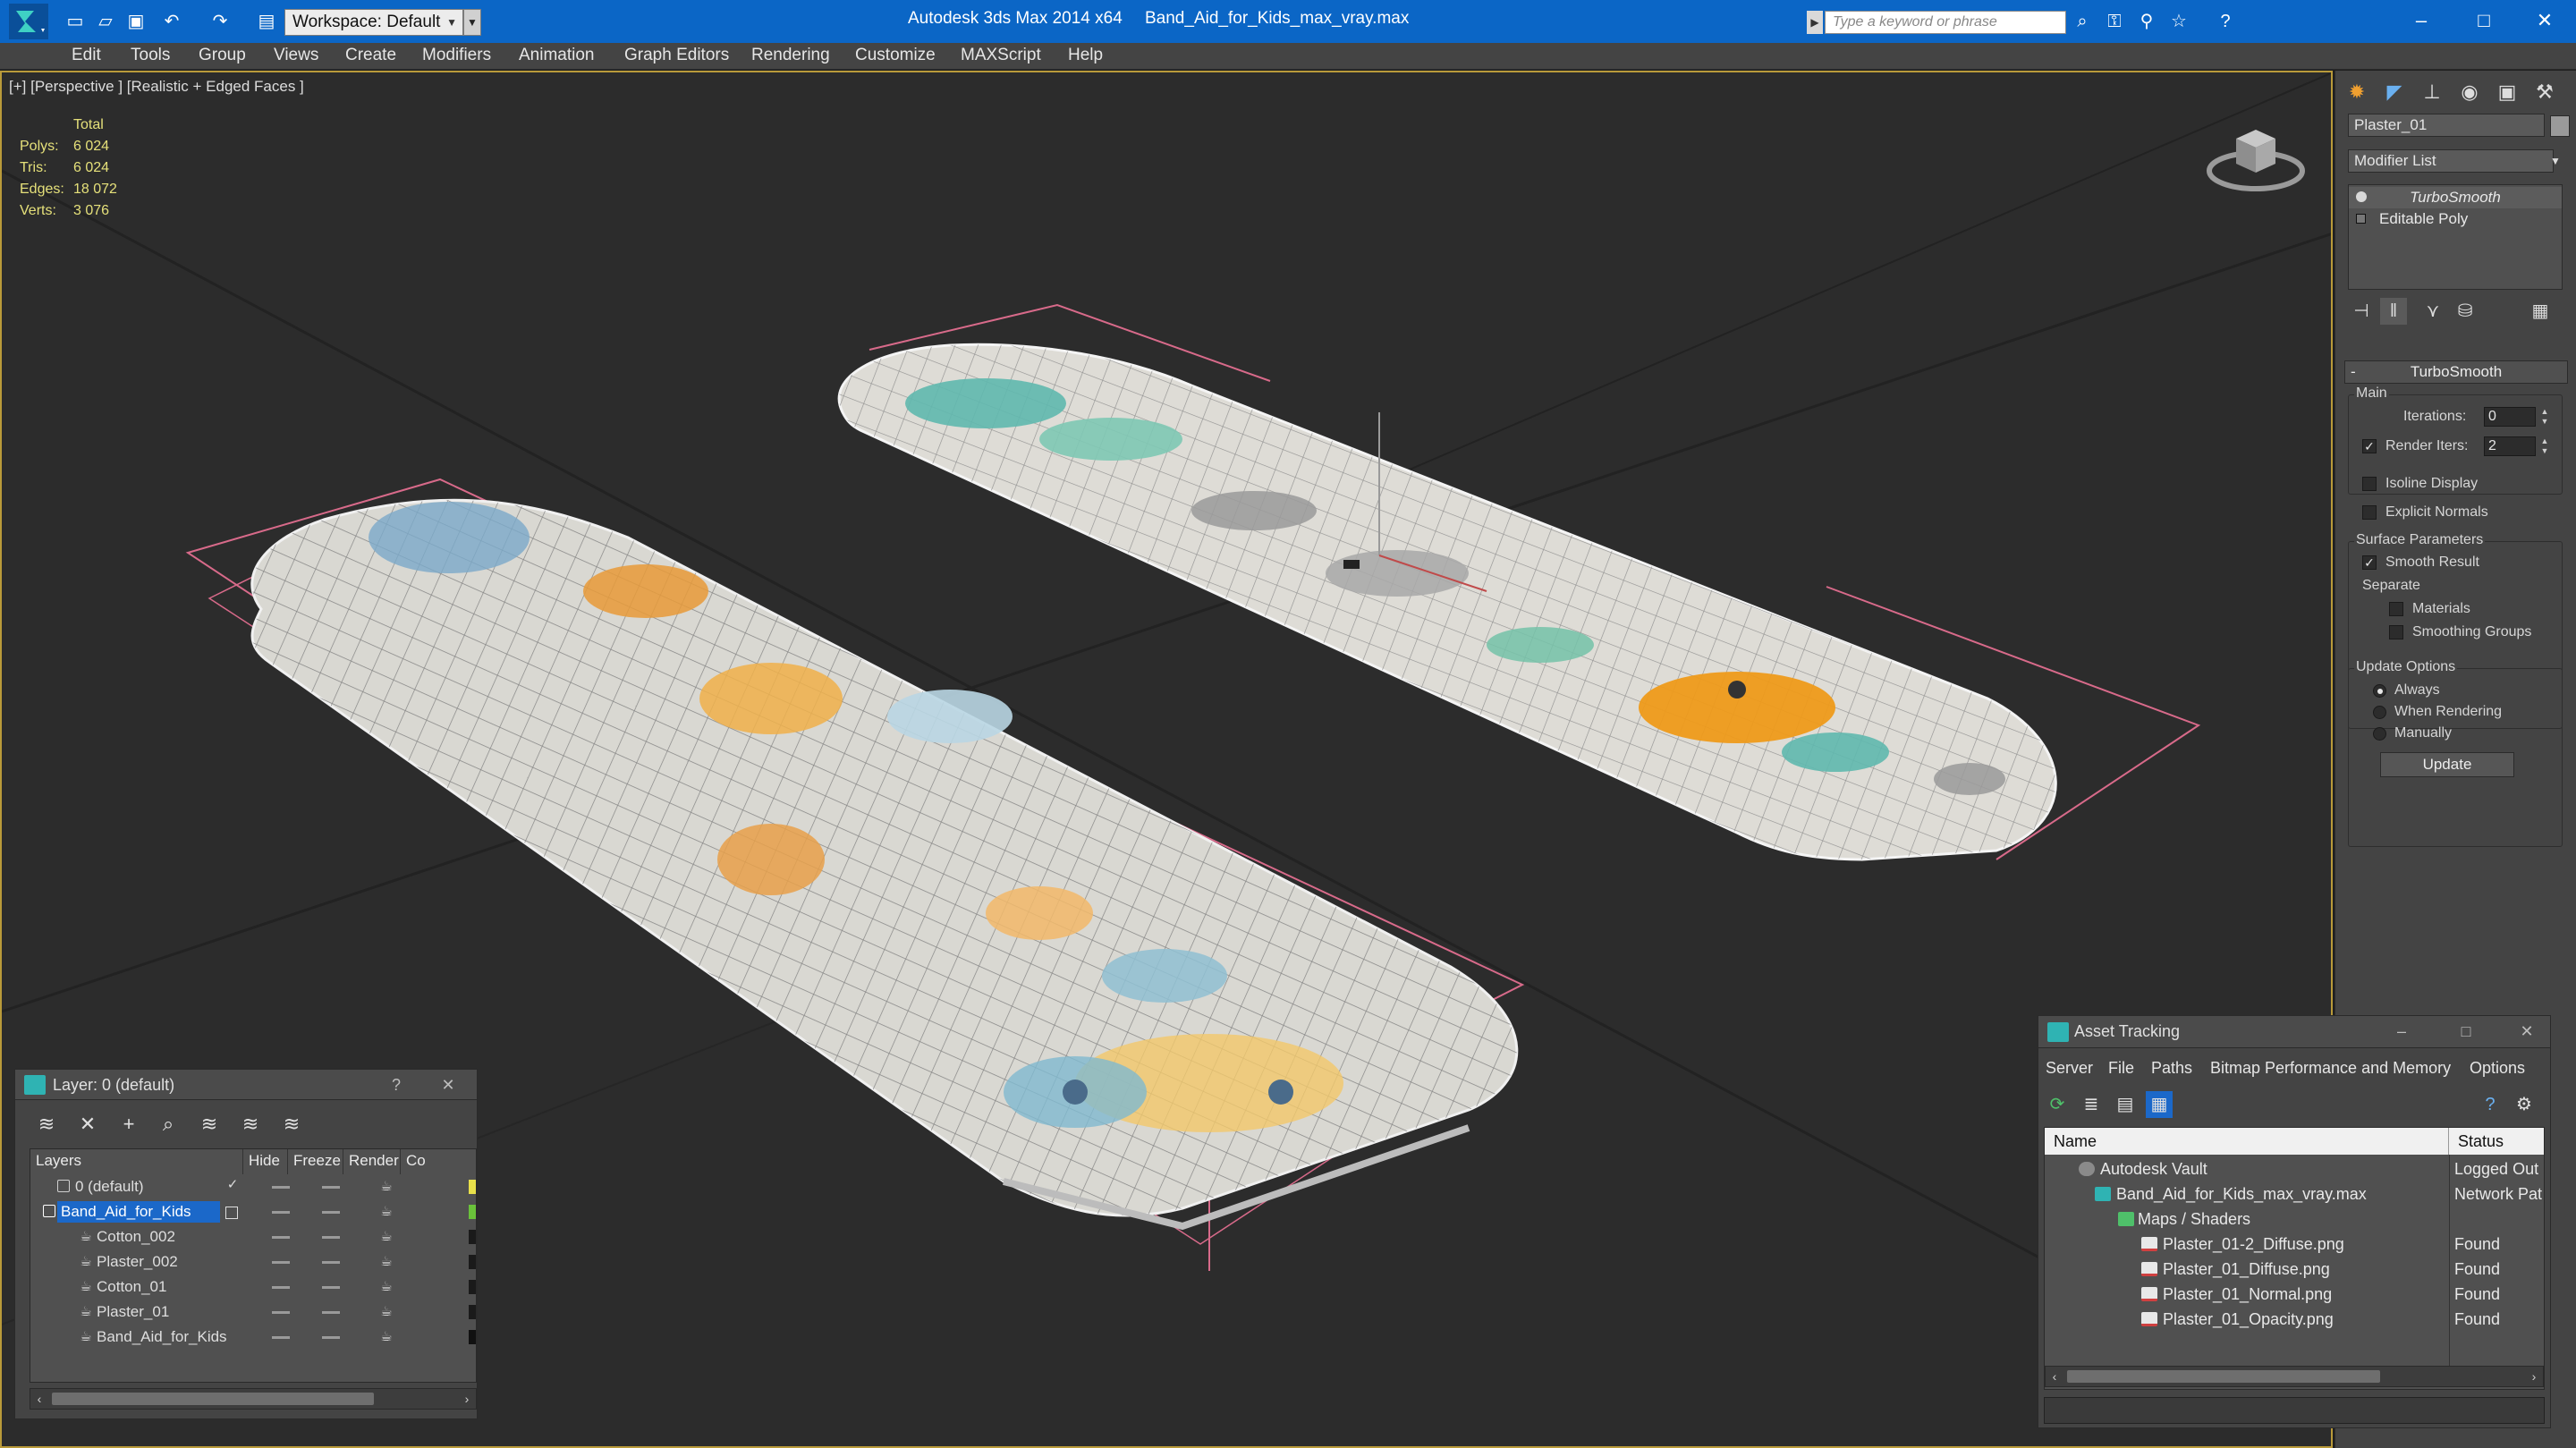 The image size is (2576, 1448). Describe the element at coordinates (222, 55) in the screenshot. I see `menu-group: Group` at that location.